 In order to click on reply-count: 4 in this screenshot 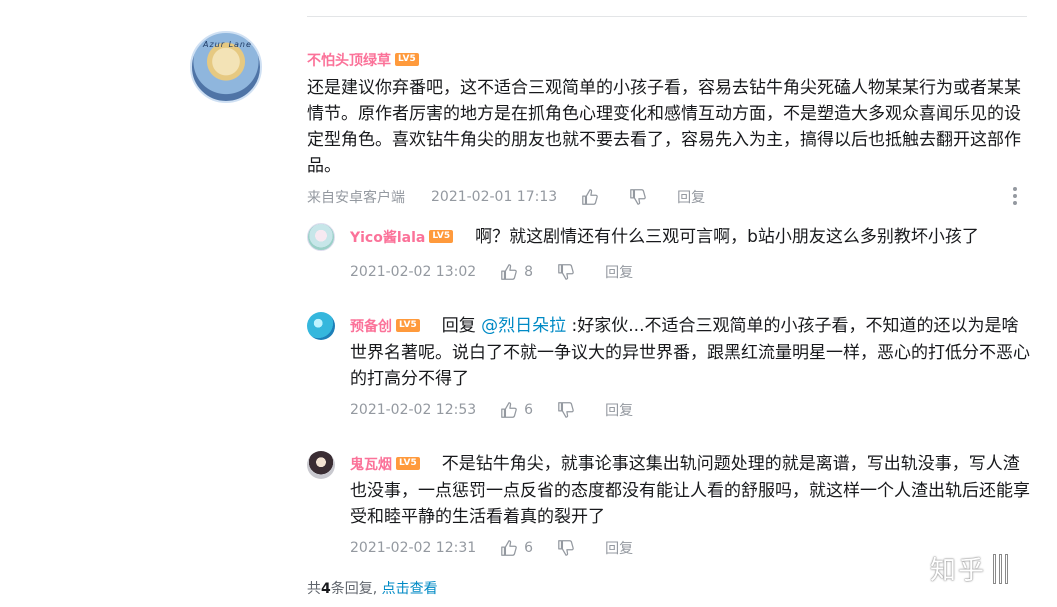, I will do `click(326, 589)`.